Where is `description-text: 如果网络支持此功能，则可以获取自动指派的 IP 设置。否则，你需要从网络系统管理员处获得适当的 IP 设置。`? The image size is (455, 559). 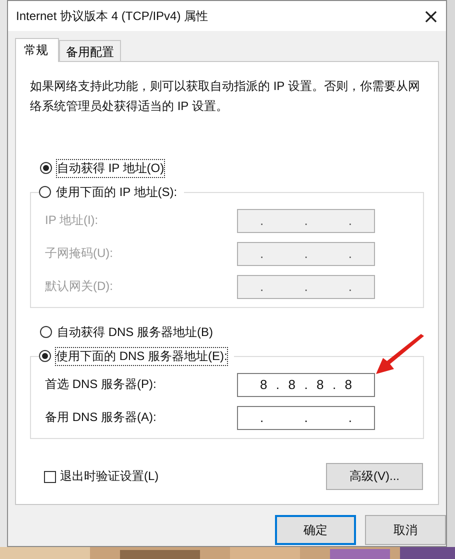
description-text: 如果网络支持此功能，则可以获取自动指派的 IP 设置。否则，你需要从网络系统管理员处获得适当的 IP 设置。 is located at coordinates (225, 96).